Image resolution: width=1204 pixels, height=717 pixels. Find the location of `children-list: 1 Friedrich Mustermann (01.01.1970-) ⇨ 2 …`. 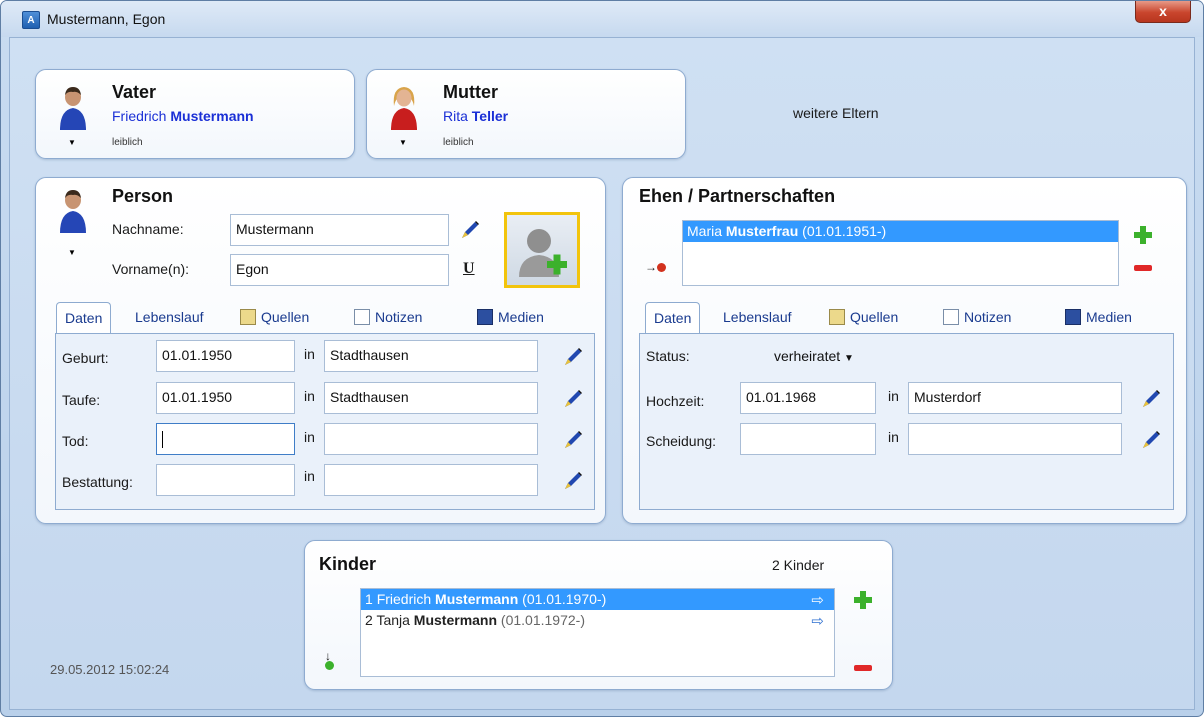

children-list: 1 Friedrich Mustermann (01.01.1970-) ⇨ 2 … is located at coordinates (597, 632).